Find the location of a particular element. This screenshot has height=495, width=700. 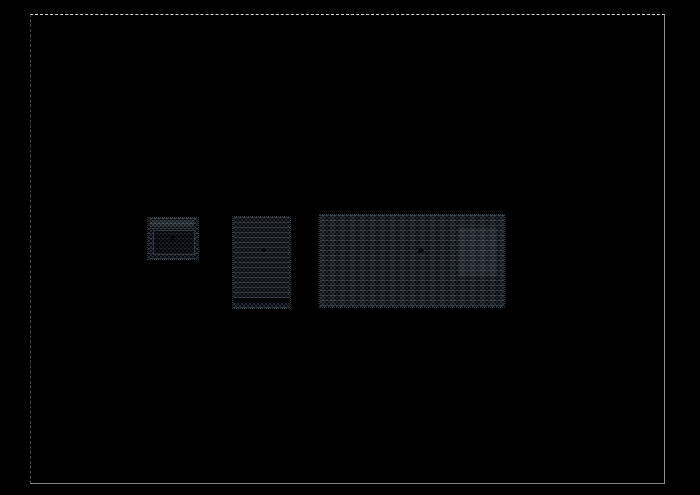

thumbnail-small-landscape is located at coordinates (173, 238).